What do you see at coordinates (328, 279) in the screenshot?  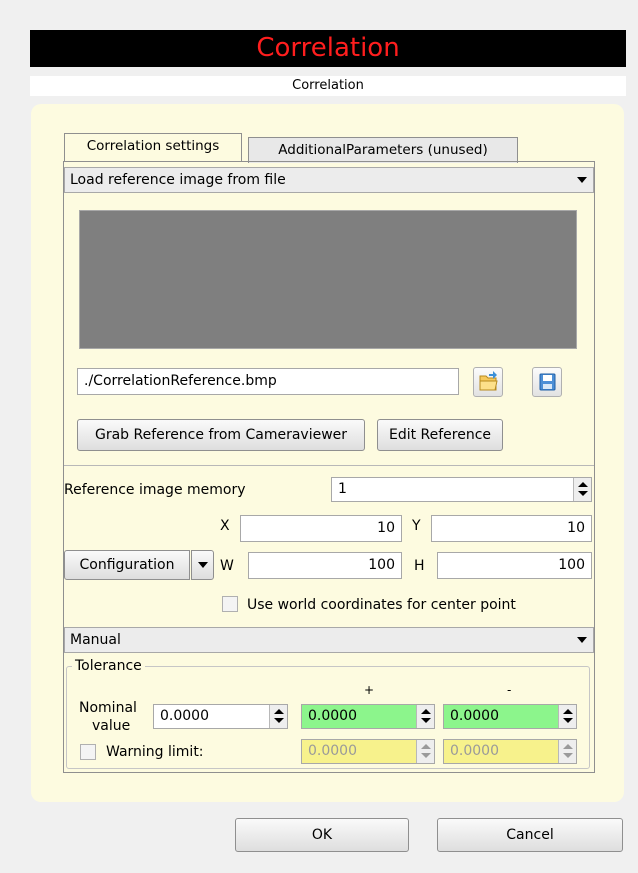 I see `reference-image-preview` at bounding box center [328, 279].